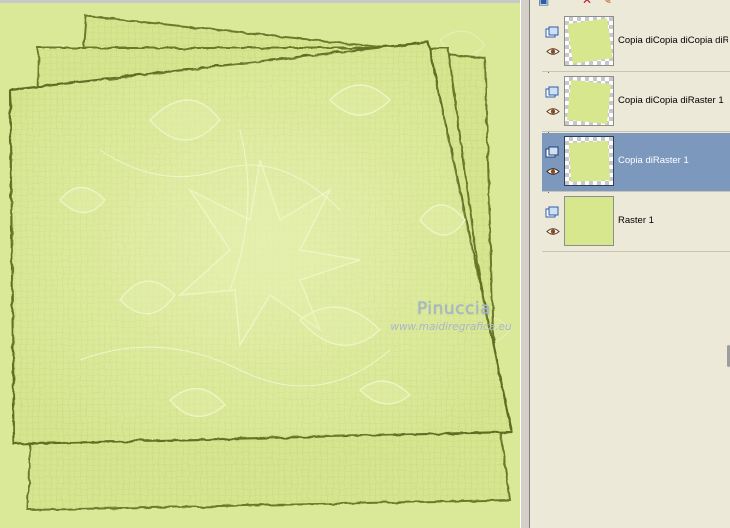 This screenshot has width=730, height=528. Describe the element at coordinates (525, 264) in the screenshot. I see `canvas-right-border` at that location.